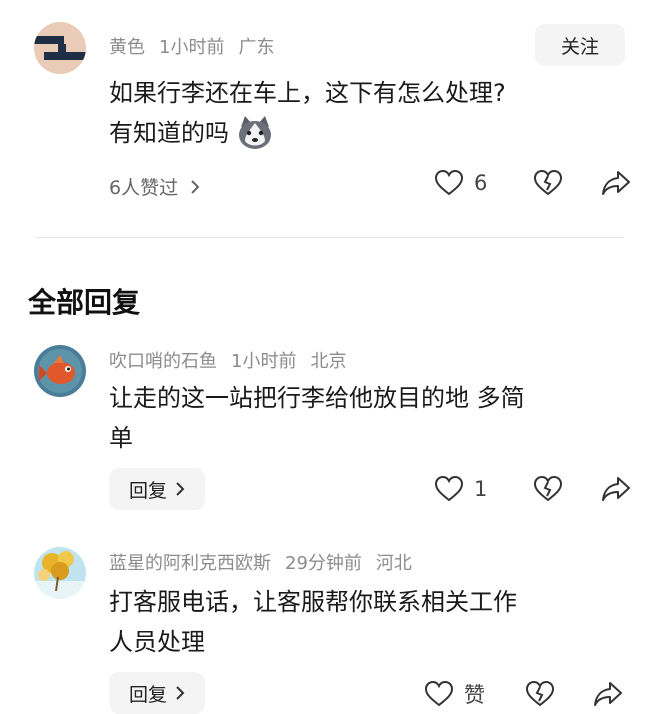  I want to click on reply-content-line1: 打客服电话，让客服帮你联系相关工作, so click(313, 602).